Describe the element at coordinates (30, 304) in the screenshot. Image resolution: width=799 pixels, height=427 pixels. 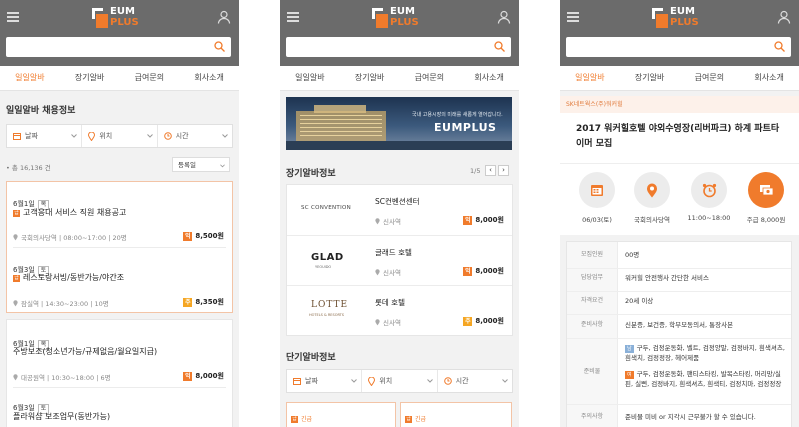
I see `job-location: 잠실역` at that location.